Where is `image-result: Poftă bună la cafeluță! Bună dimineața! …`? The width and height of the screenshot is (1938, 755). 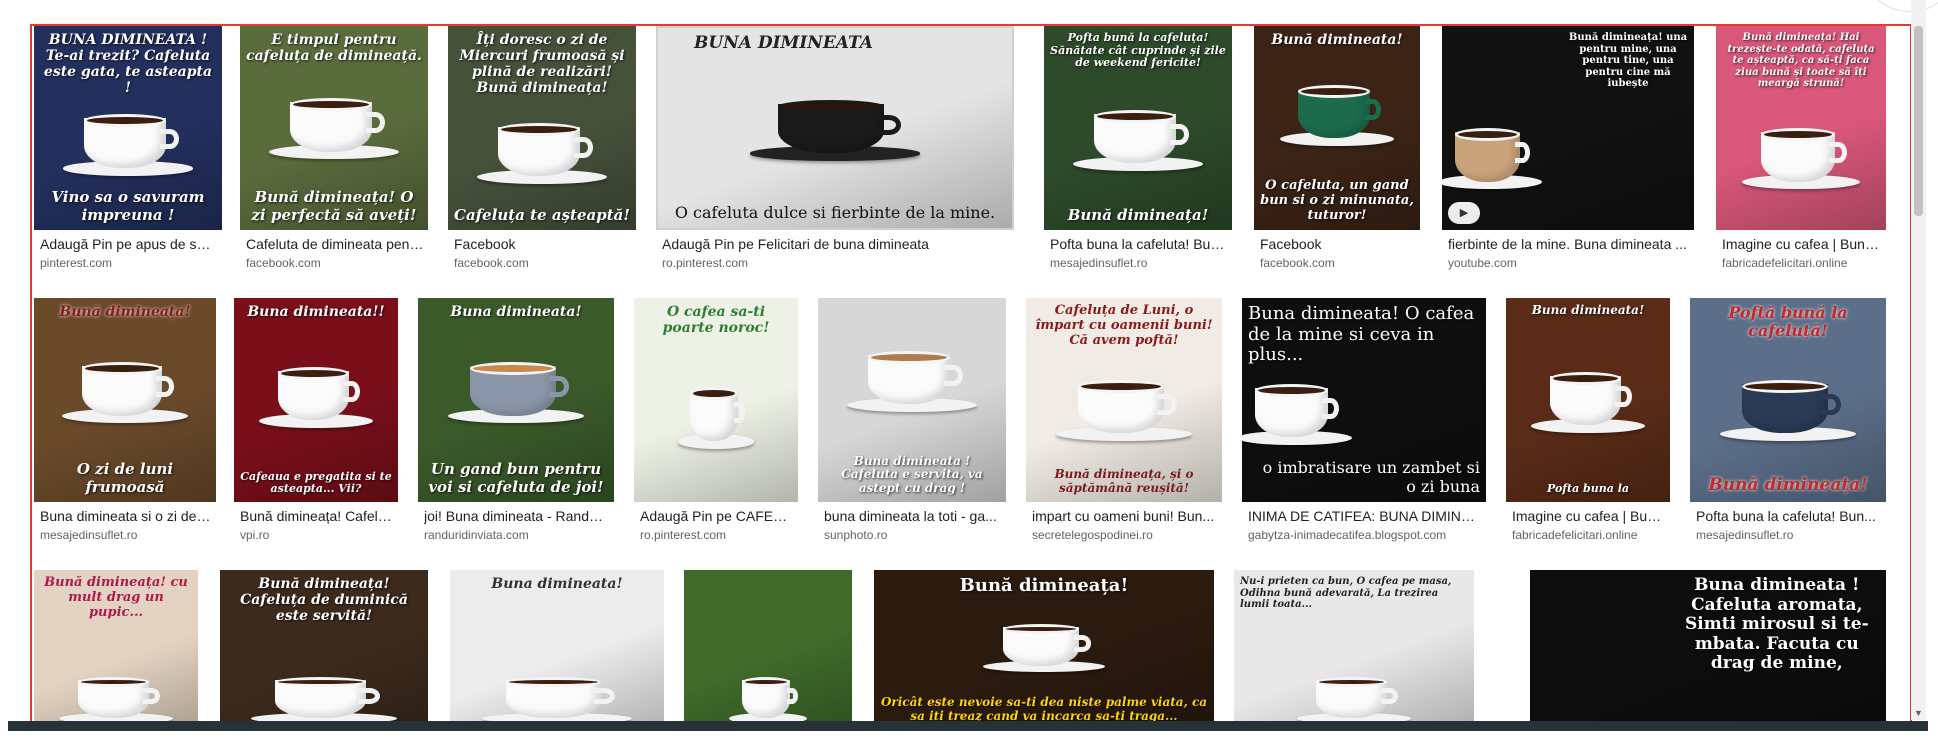
image-result: Poftă bună la cafeluță! Bună dimineața! … is located at coordinates (1788, 420).